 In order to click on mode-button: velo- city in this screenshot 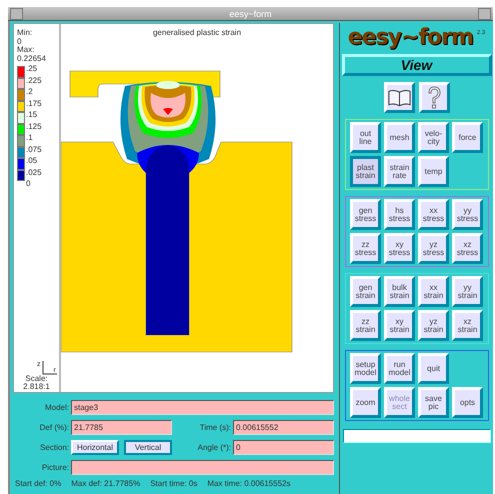, I will do `click(433, 137)`.